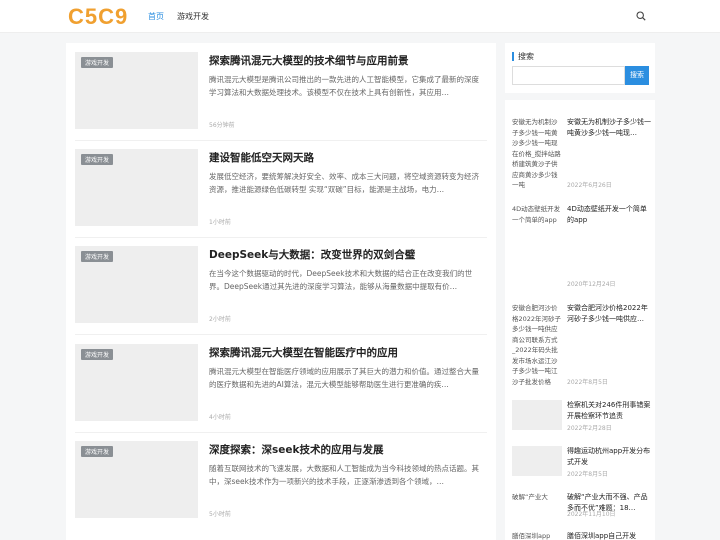 This screenshot has height=540, width=720. What do you see at coordinates (156, 16) in the screenshot?
I see `nav-item-home: 首页` at bounding box center [156, 16].